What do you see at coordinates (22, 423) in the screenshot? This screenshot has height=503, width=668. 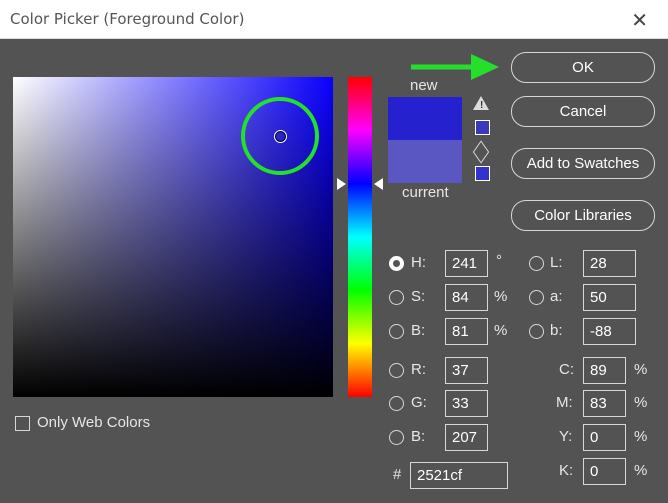 I see `only-web-colors-checkbox` at bounding box center [22, 423].